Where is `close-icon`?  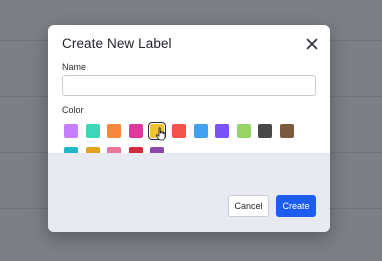 close-icon is located at coordinates (312, 44).